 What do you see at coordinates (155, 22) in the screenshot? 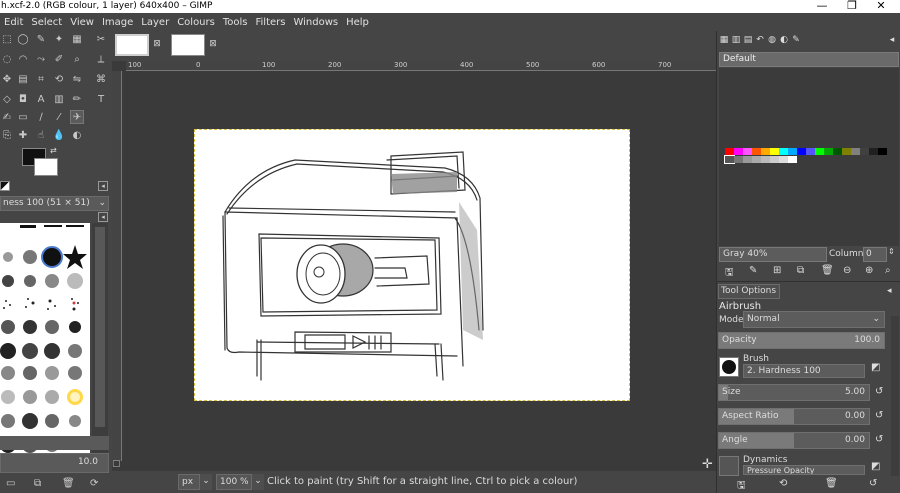
I see `menu-layer: Layer` at bounding box center [155, 22].